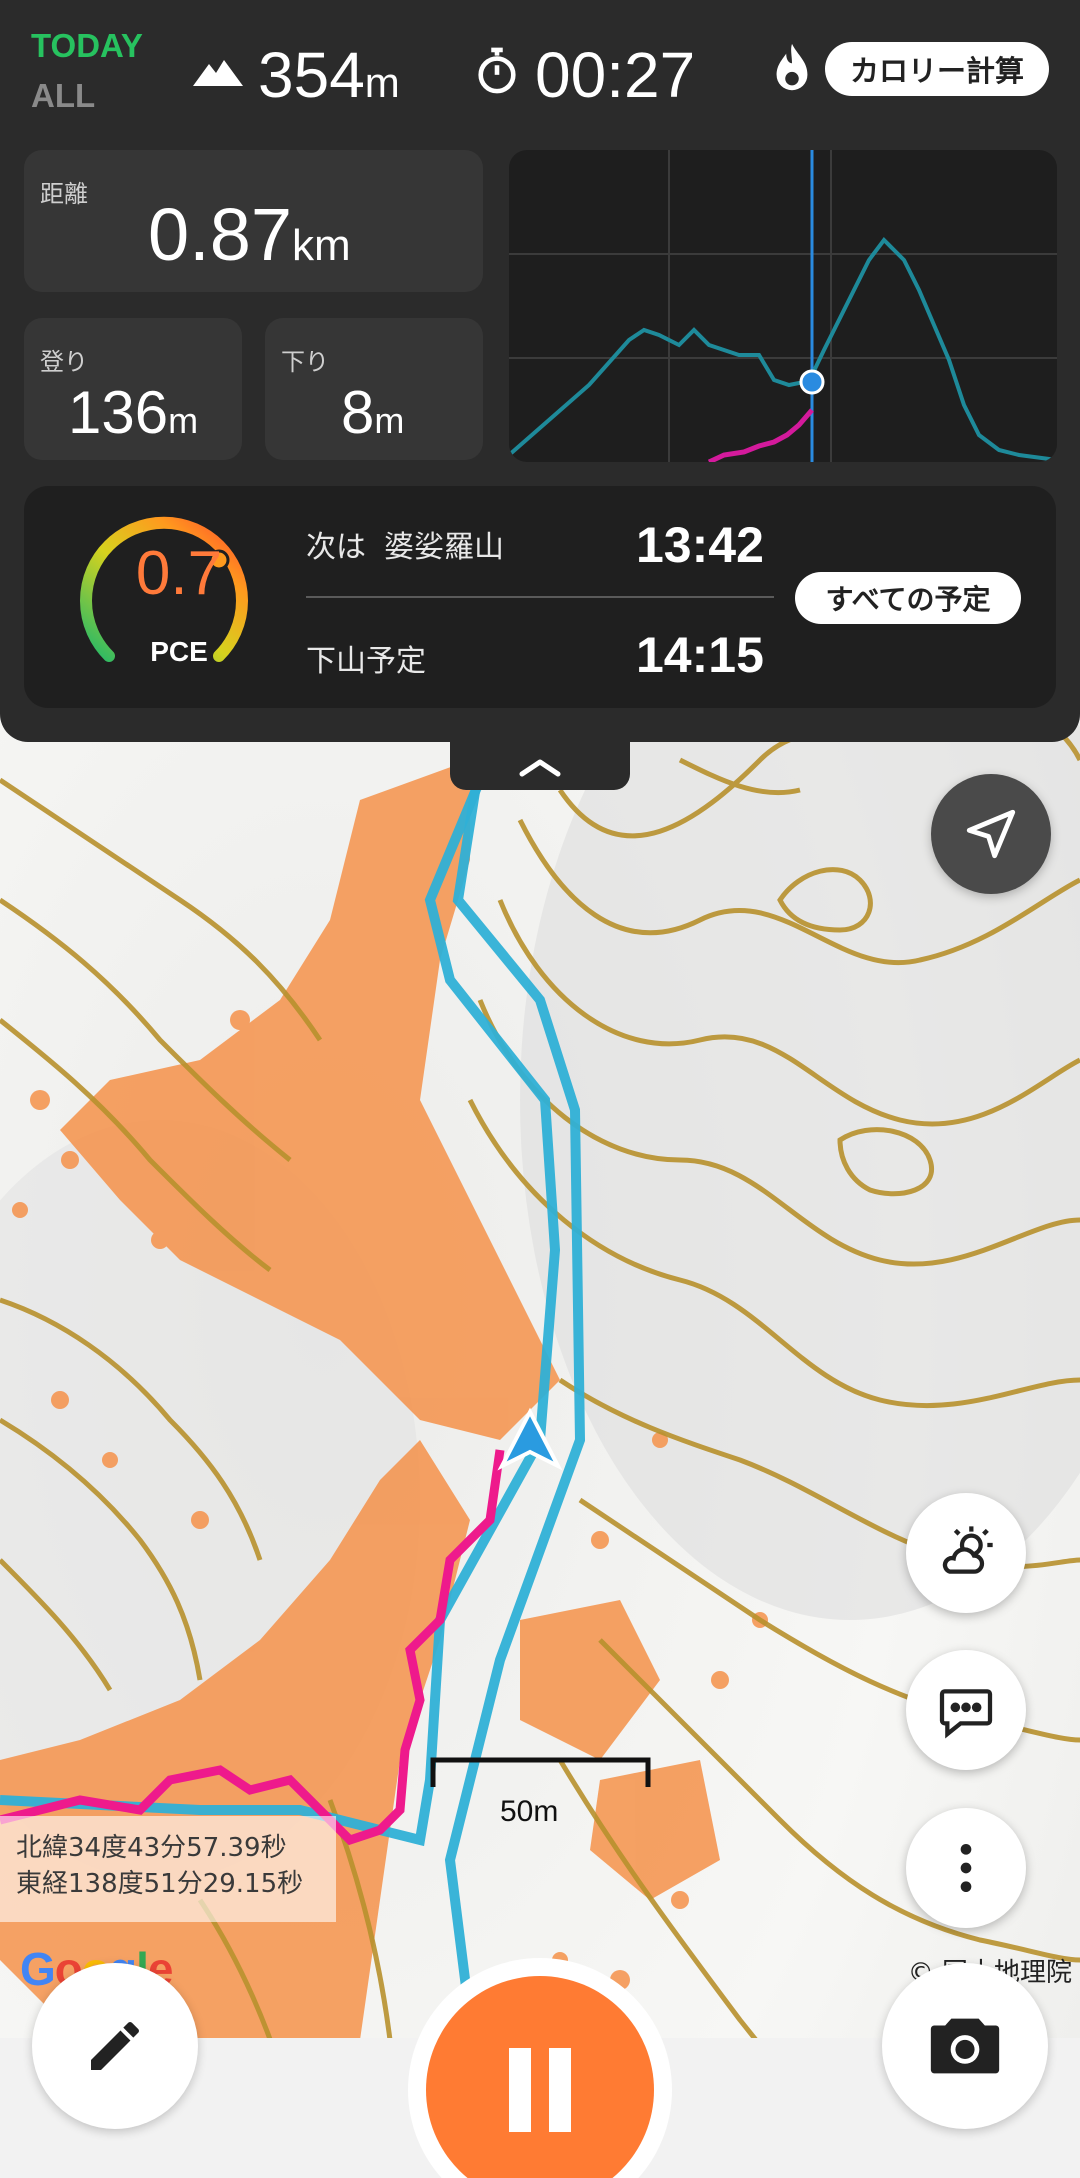  What do you see at coordinates (64, 362) in the screenshot?
I see `ascent-label: 登り` at bounding box center [64, 362].